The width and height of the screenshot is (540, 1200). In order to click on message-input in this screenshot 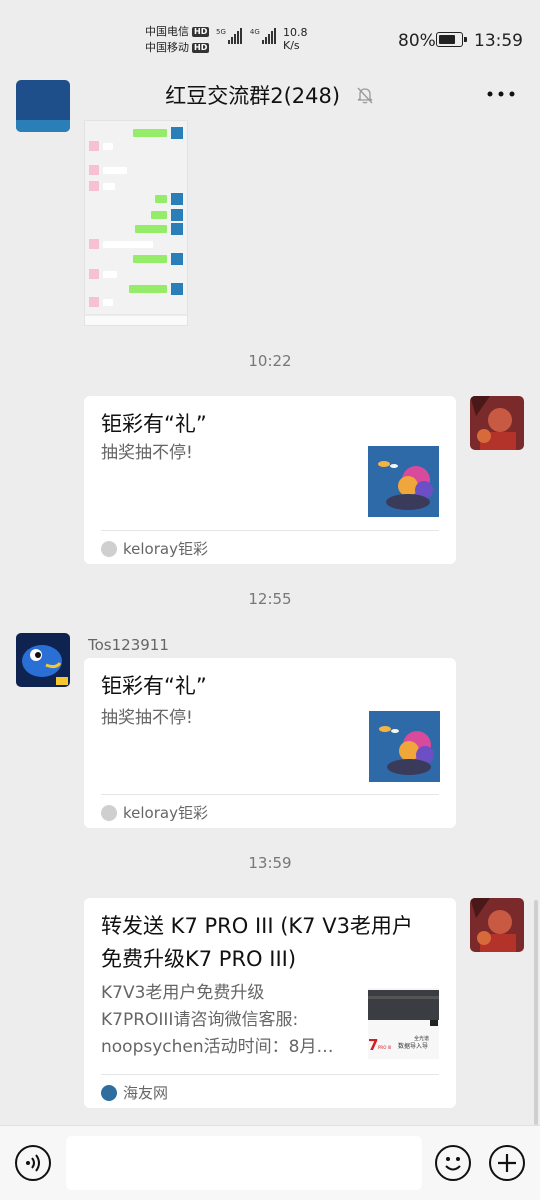, I will do `click(244, 1163)`.